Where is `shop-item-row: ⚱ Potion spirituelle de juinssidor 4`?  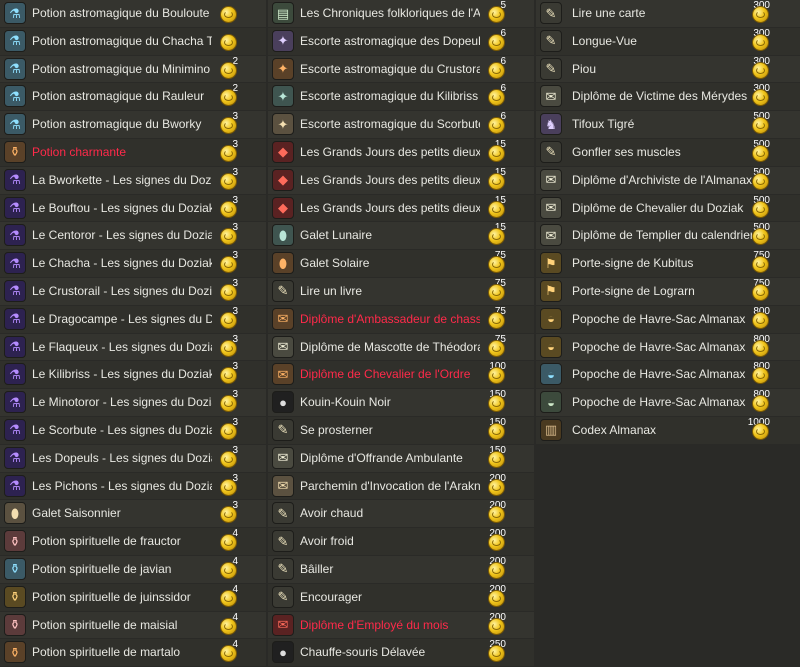 shop-item-row: ⚱ Potion spirituelle de juinssidor 4 is located at coordinates (133, 597).